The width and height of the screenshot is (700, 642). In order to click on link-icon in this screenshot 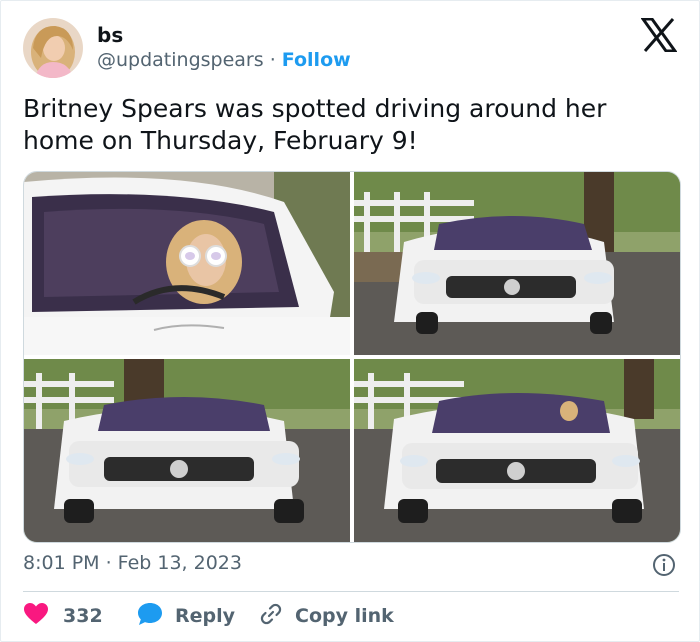, I will do `click(271, 616)`.